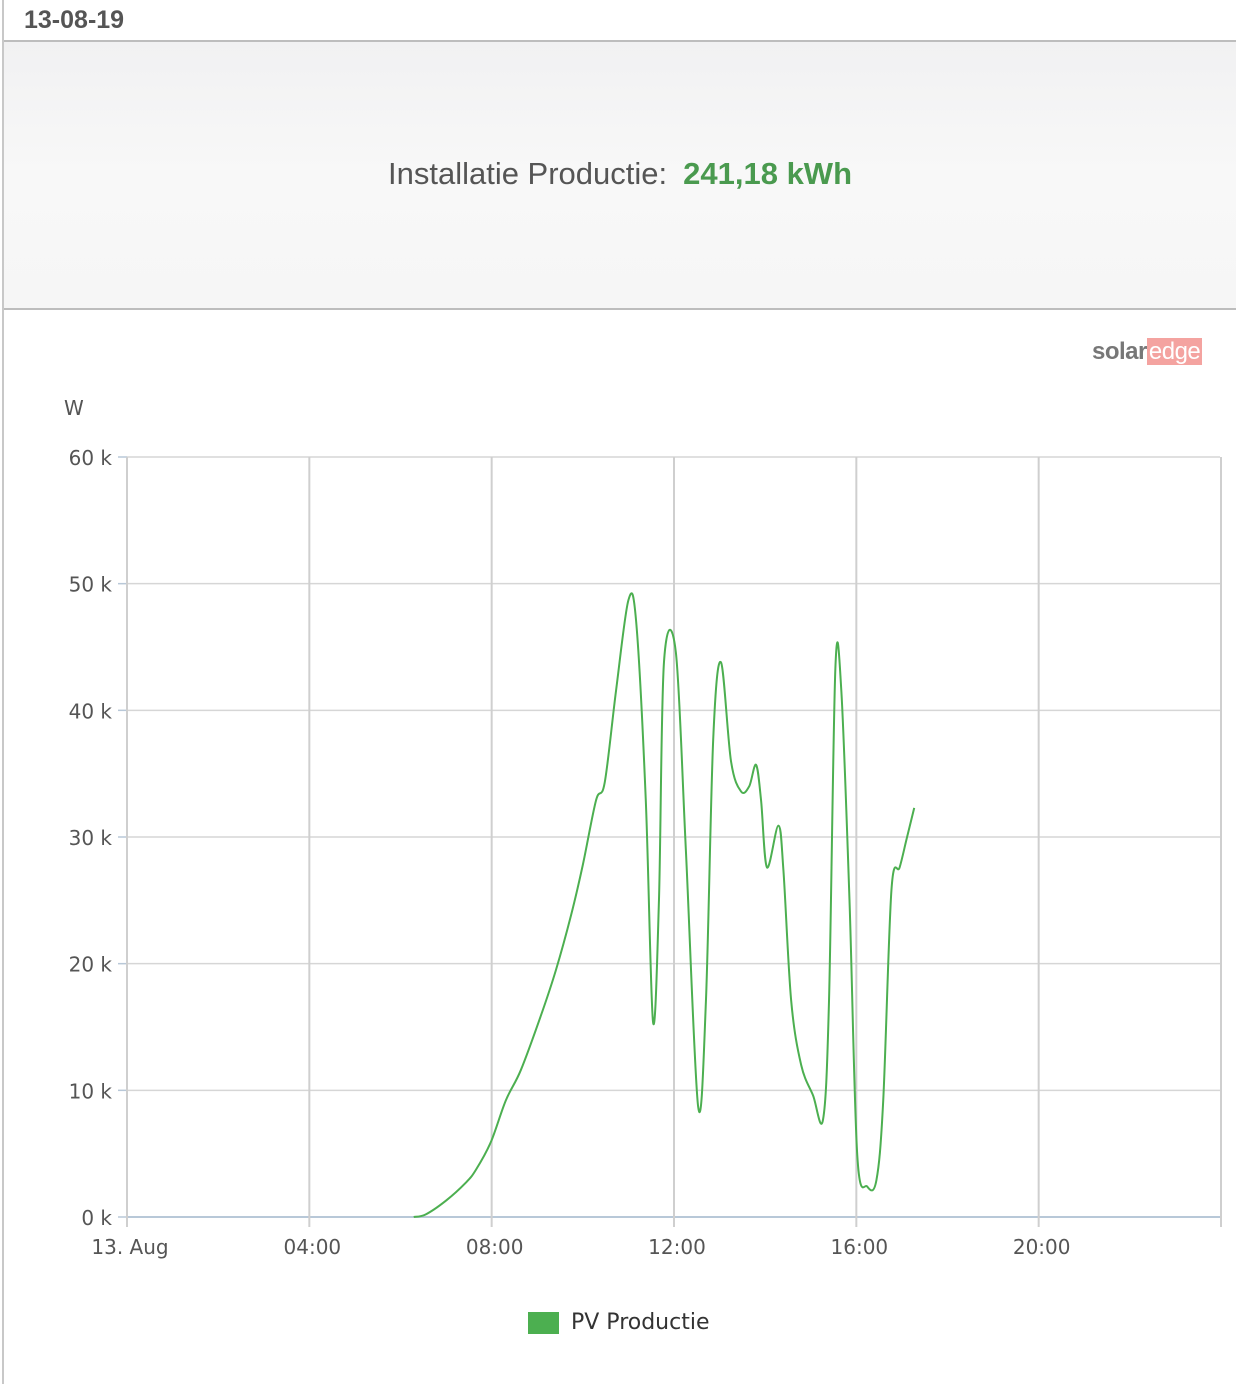 This screenshot has width=1236, height=1384. What do you see at coordinates (91, 711) in the screenshot?
I see `y-tick-label: 40 k` at bounding box center [91, 711].